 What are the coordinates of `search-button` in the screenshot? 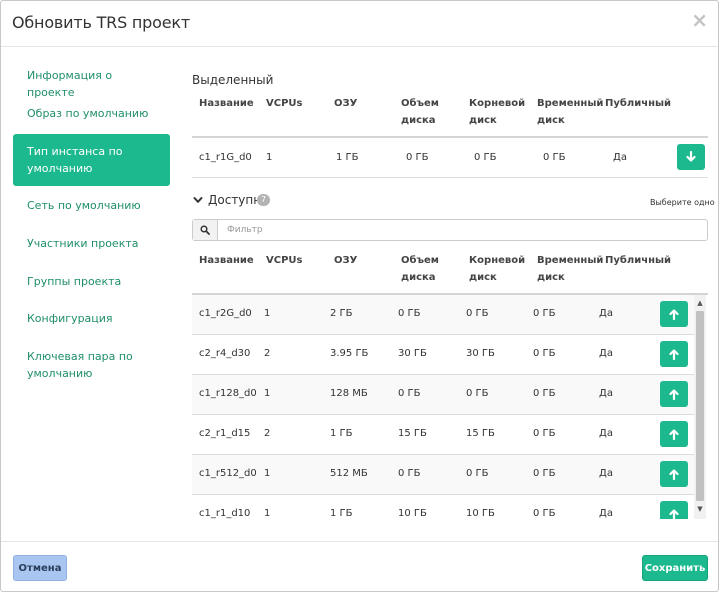 It's located at (205, 230).